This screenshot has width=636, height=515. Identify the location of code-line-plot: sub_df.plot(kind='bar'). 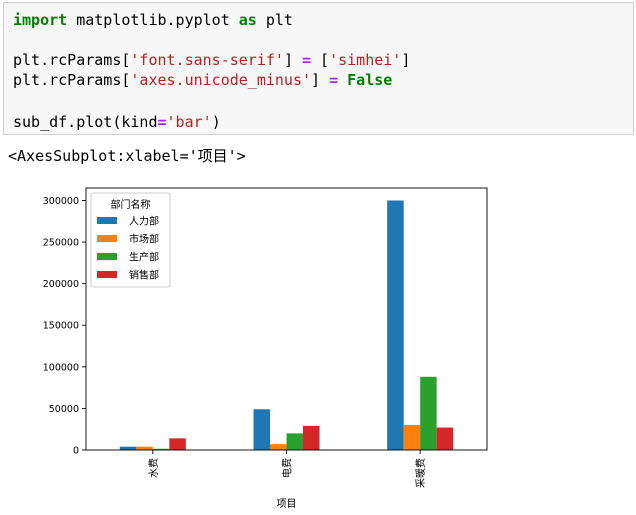
(117, 122).